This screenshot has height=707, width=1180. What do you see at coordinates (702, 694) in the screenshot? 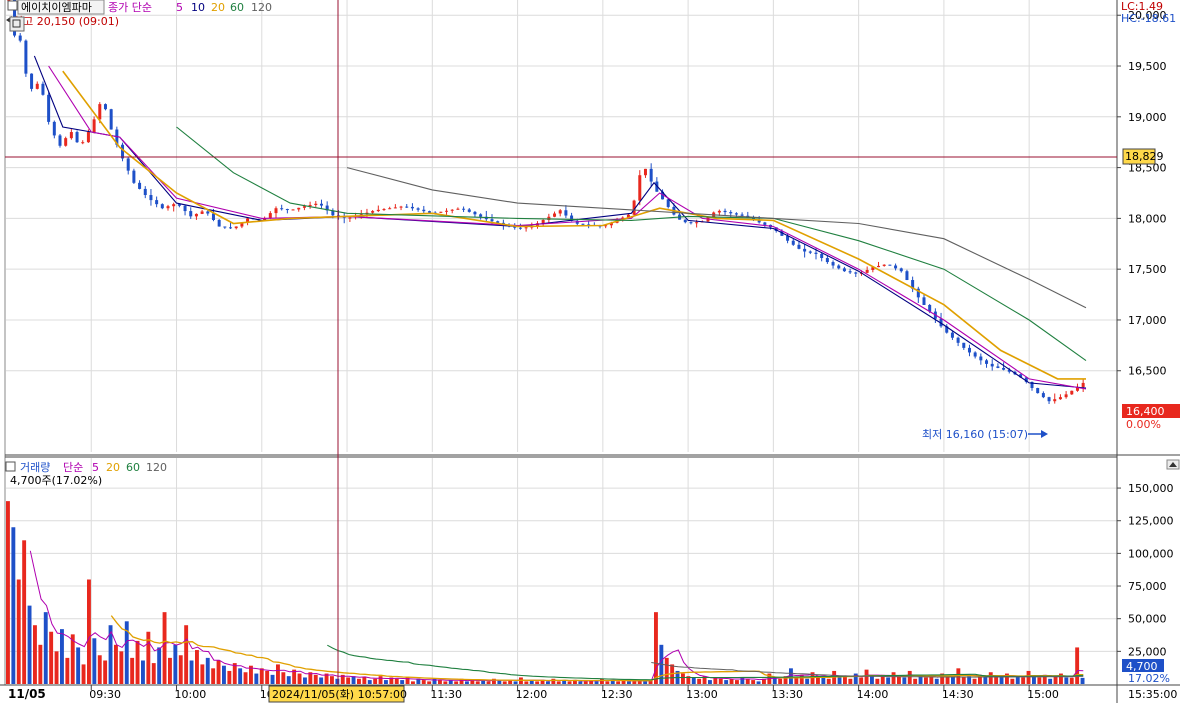
I see `time-tick-label: 13:00` at bounding box center [702, 694].